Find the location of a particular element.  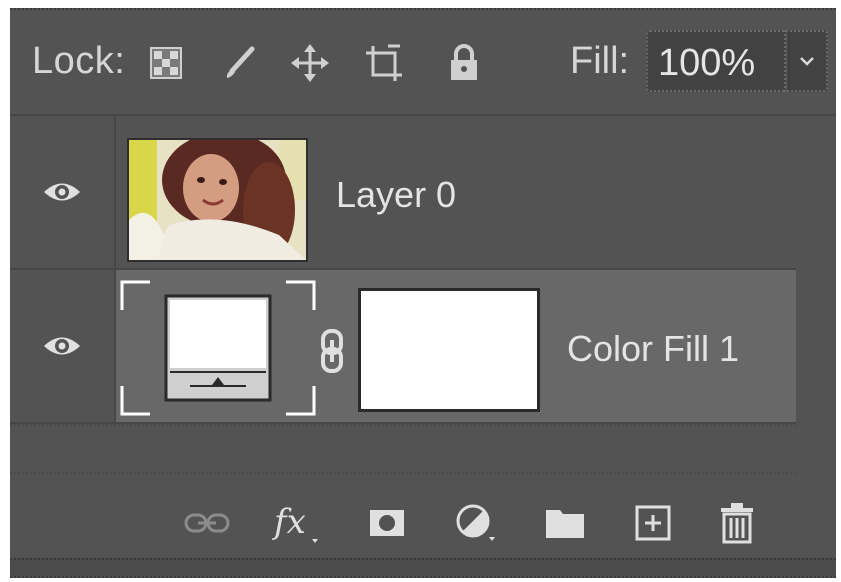

lock-artboard-icon is located at coordinates (384, 63).